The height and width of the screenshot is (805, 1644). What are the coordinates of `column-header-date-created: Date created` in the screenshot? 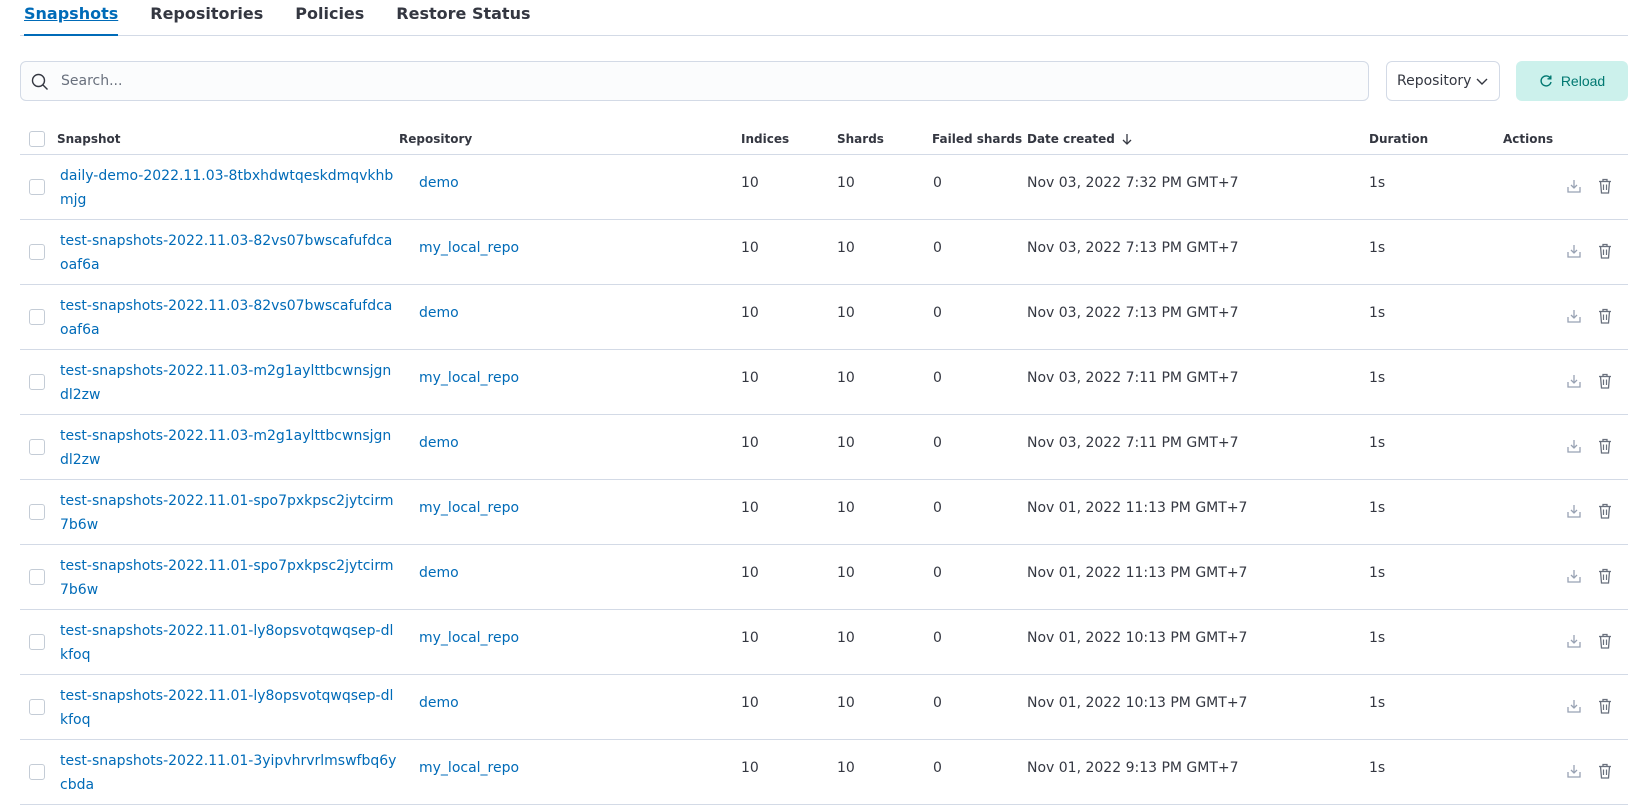 It's located at (1080, 139).